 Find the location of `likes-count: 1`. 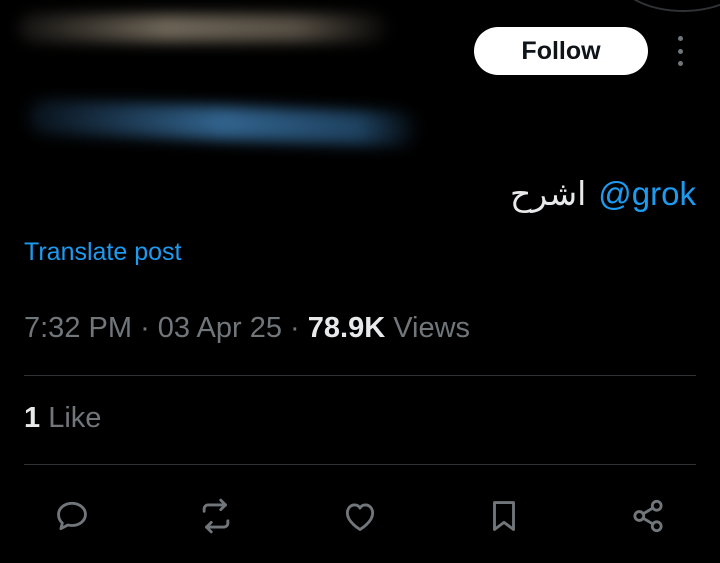

likes-count: 1 is located at coordinates (32, 418).